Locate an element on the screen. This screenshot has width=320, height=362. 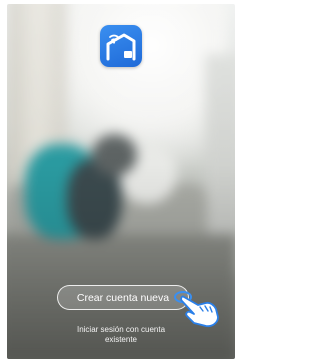
create-account-button: Crear cuenta nueva is located at coordinates (123, 297).